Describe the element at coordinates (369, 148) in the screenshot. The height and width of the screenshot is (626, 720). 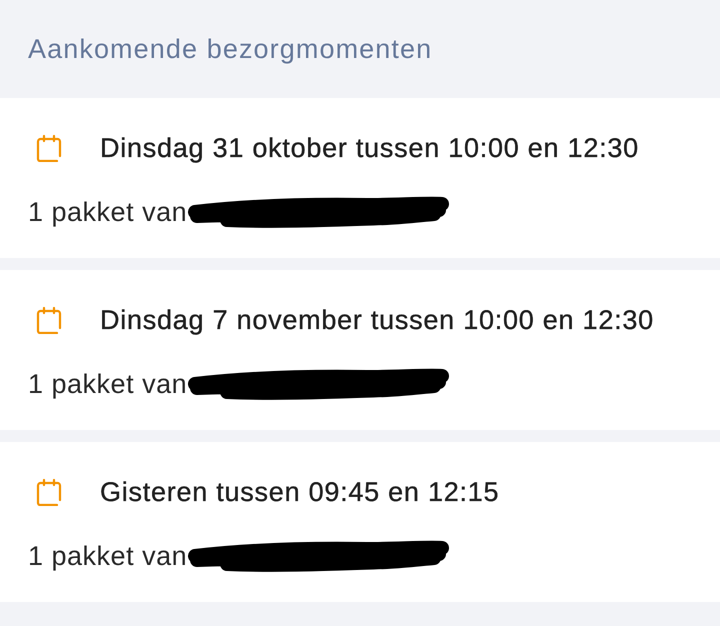
I see `delivery-time: Dinsdag 31 oktober tussen 10:00 en 12:30` at that location.